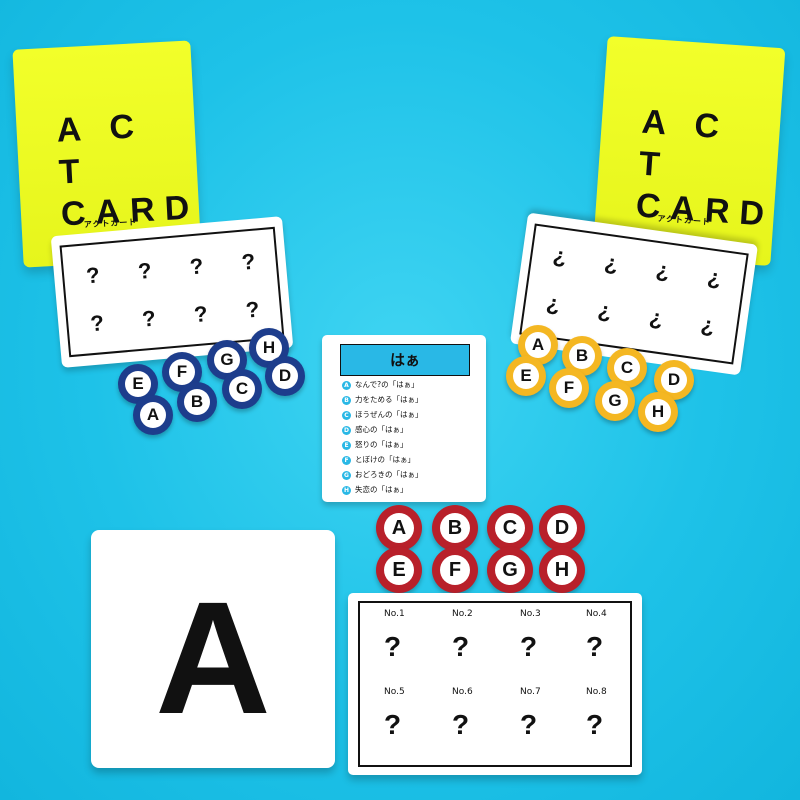  I want to click on token-red-c: C, so click(510, 528).